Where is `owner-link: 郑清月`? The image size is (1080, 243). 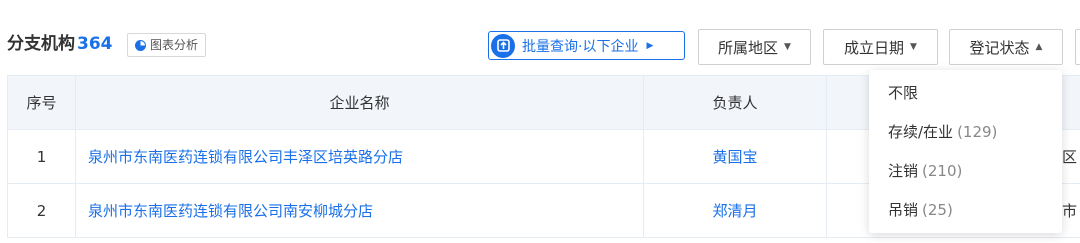
owner-link: 郑清月 is located at coordinates (735, 210).